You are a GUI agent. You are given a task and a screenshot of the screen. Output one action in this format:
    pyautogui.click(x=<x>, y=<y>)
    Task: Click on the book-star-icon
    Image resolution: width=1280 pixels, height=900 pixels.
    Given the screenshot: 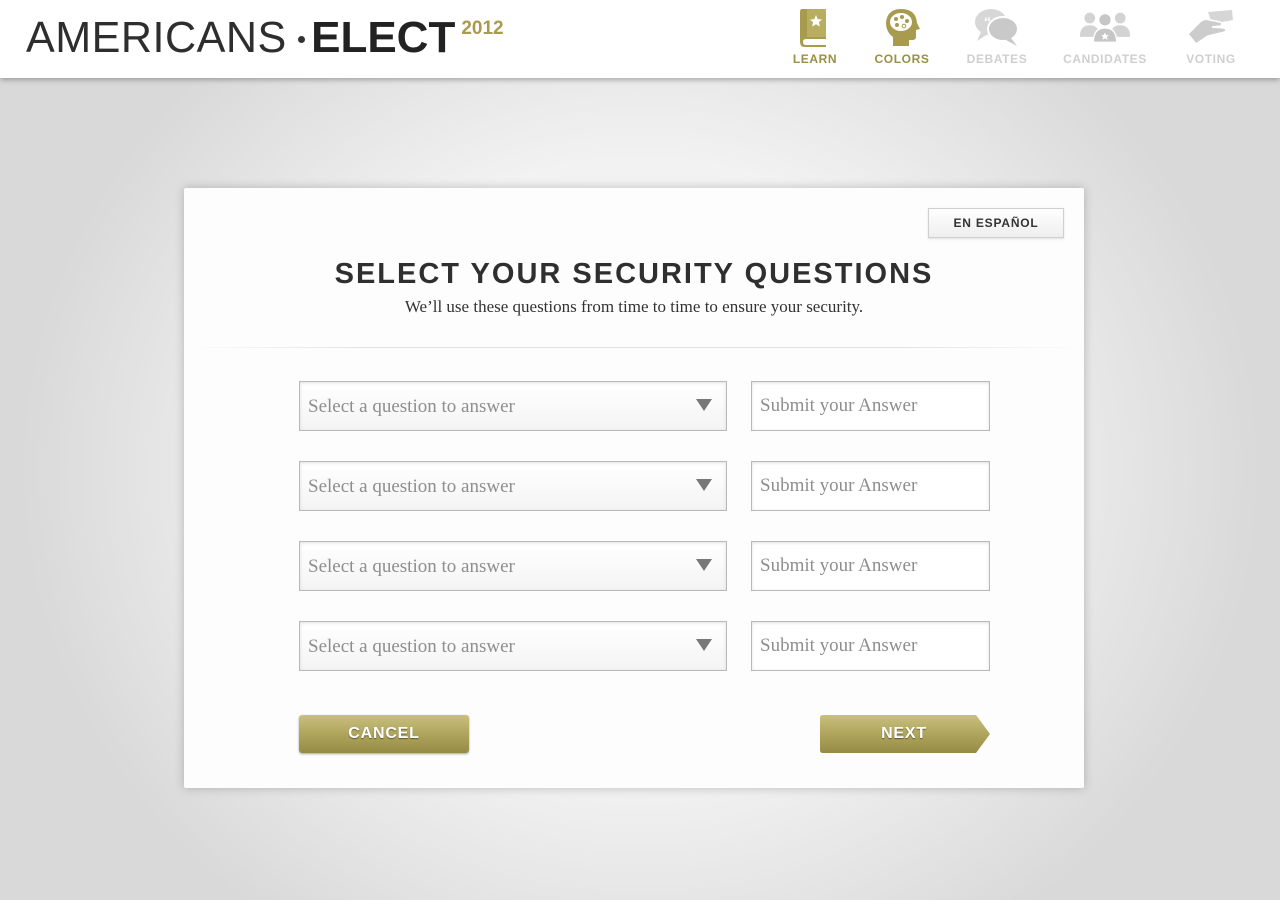 What is the action you would take?
    pyautogui.click(x=815, y=27)
    